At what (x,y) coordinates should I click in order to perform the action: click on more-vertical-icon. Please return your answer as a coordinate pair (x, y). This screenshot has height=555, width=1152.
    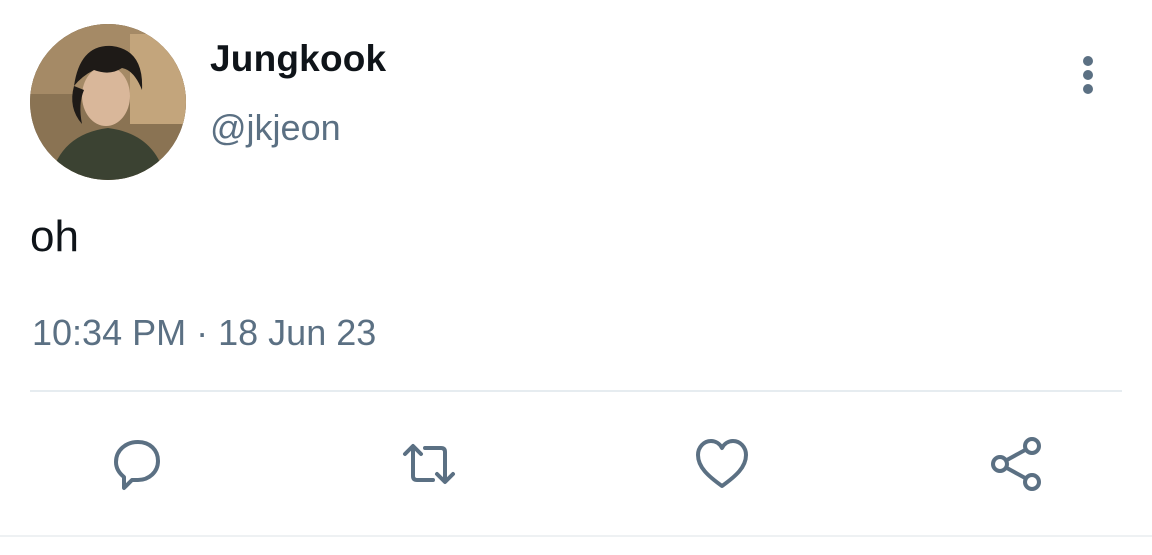
    Looking at the image, I should click on (1088, 75).